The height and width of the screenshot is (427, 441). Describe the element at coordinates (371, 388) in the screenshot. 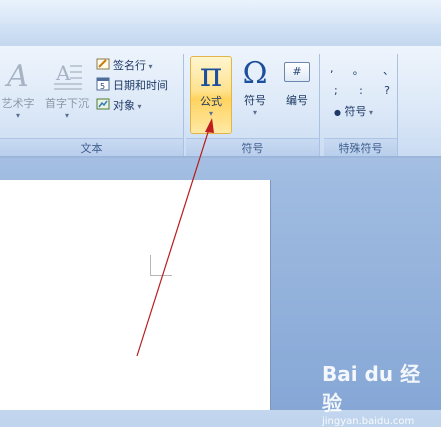

I see `watermark-logo: Bai du 经验` at that location.